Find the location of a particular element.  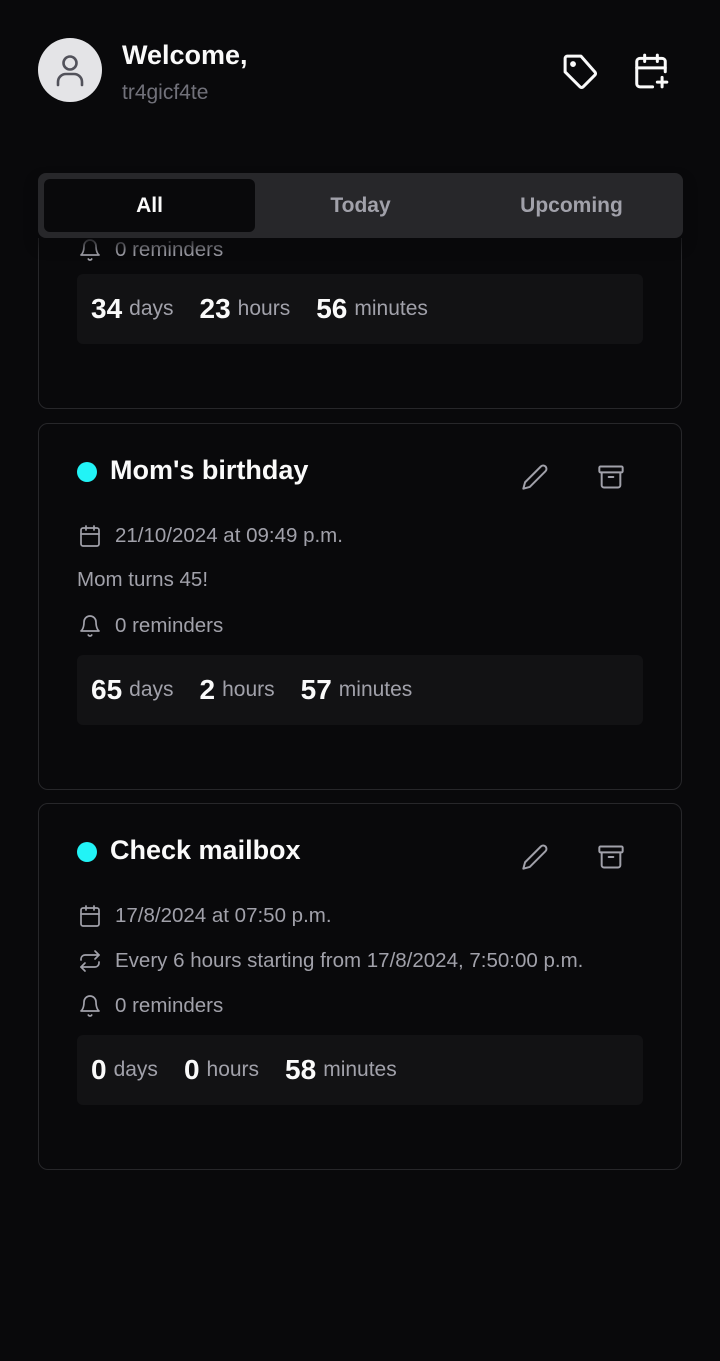

countdown: 65 days 2 hours 57 minutes is located at coordinates (360, 690).